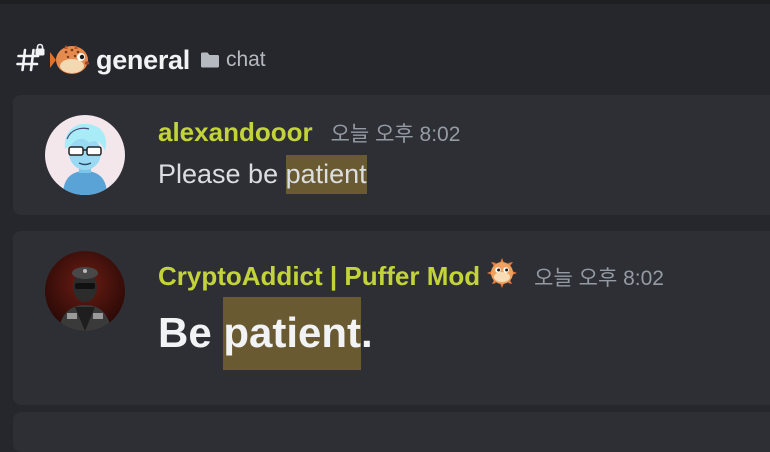 Image resolution: width=770 pixels, height=452 pixels. I want to click on channel-name: general, so click(143, 60).